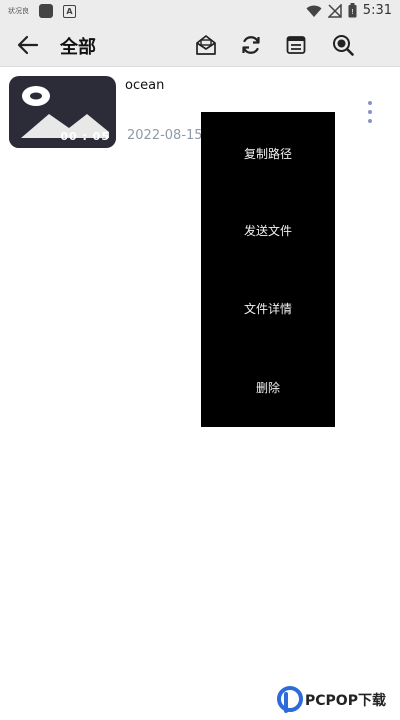 The height and width of the screenshot is (720, 400). Describe the element at coordinates (314, 11) in the screenshot. I see `wifi-icon` at that location.